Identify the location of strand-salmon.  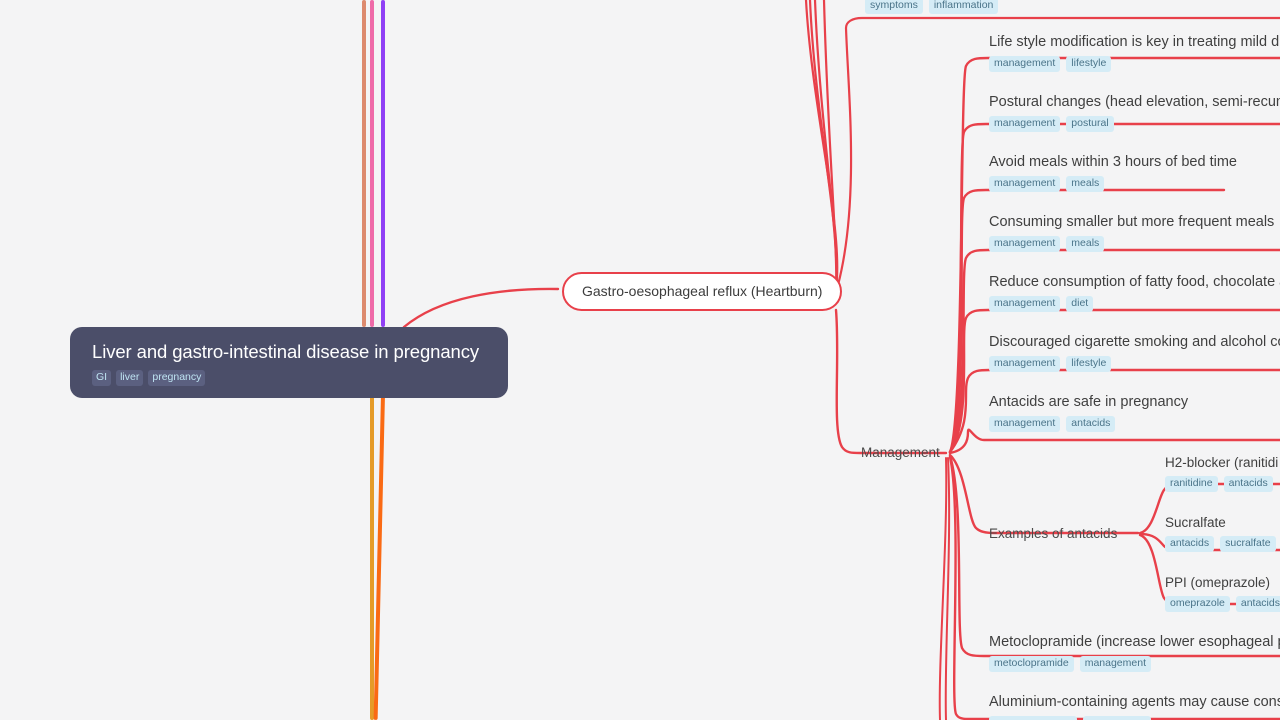
(364, 163).